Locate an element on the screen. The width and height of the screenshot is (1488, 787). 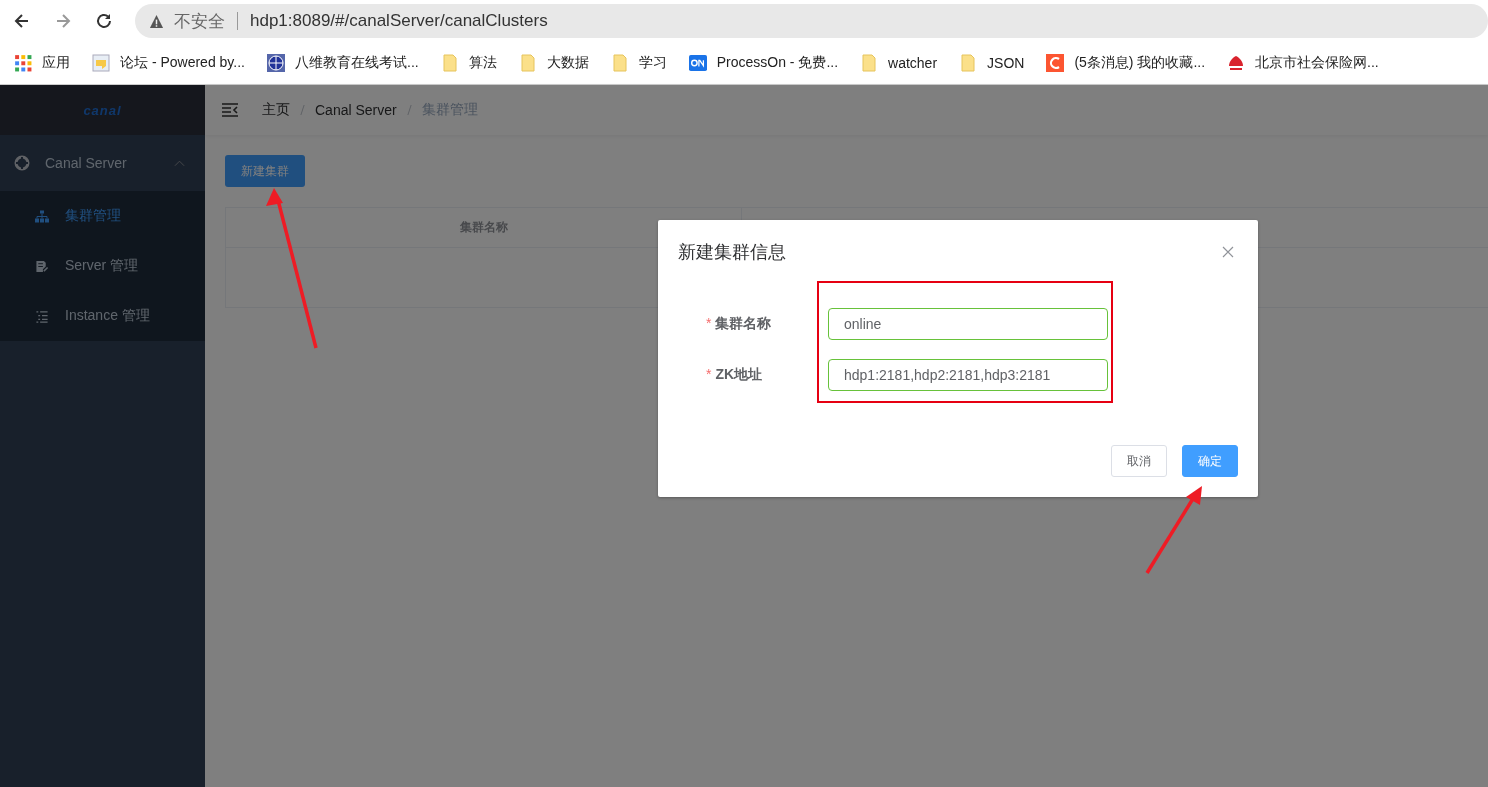
chat-icon is located at coordinates (101, 63).